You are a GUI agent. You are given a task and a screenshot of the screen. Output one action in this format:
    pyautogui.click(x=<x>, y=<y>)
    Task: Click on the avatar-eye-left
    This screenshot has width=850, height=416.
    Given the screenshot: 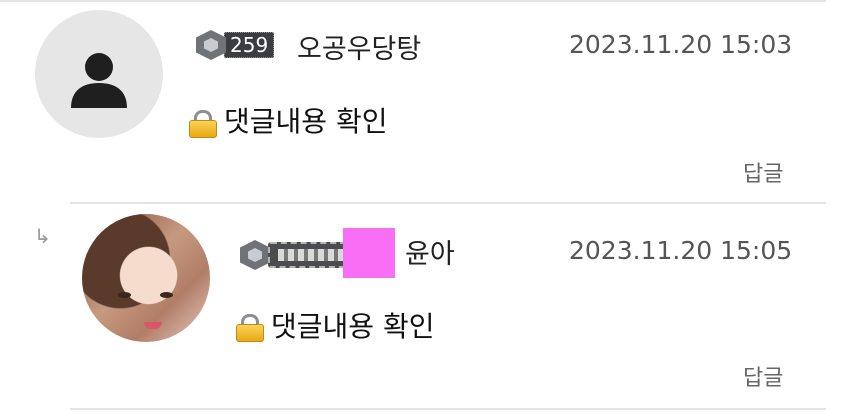 What is the action you would take?
    pyautogui.click(x=124, y=295)
    